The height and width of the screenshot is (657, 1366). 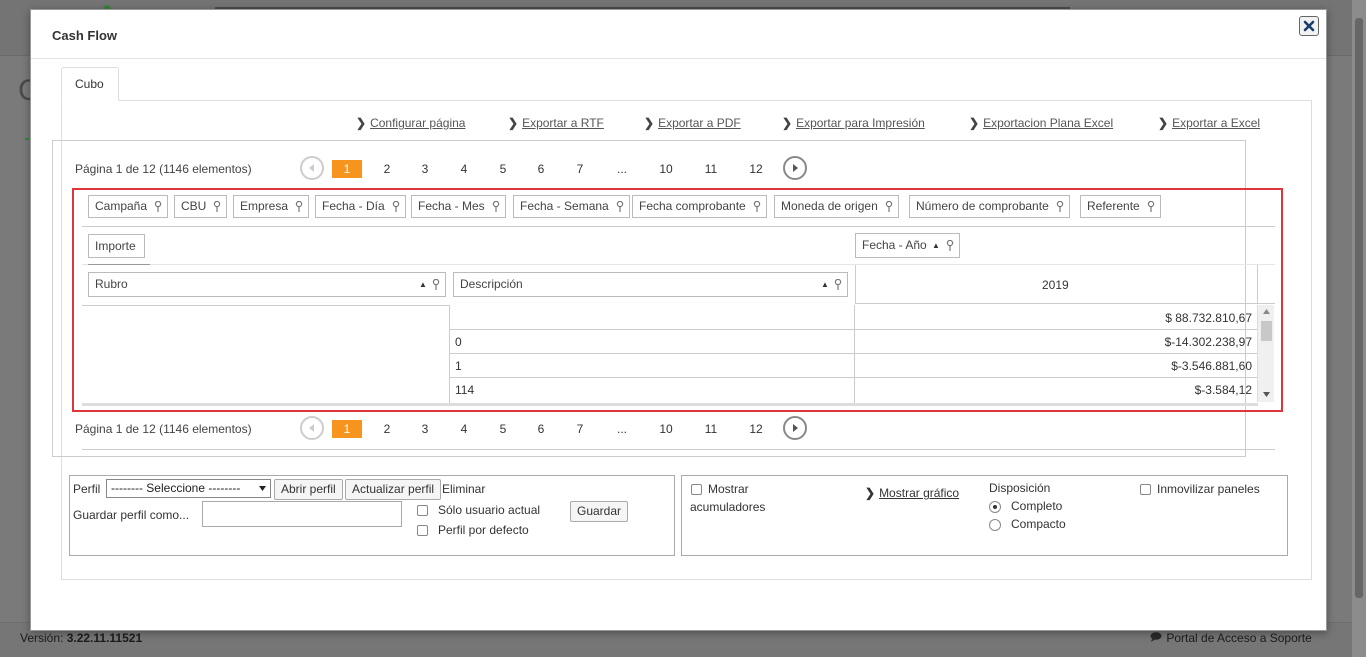 I want to click on show-chart-link: ❯ Mostrar gráfico, so click(x=912, y=493).